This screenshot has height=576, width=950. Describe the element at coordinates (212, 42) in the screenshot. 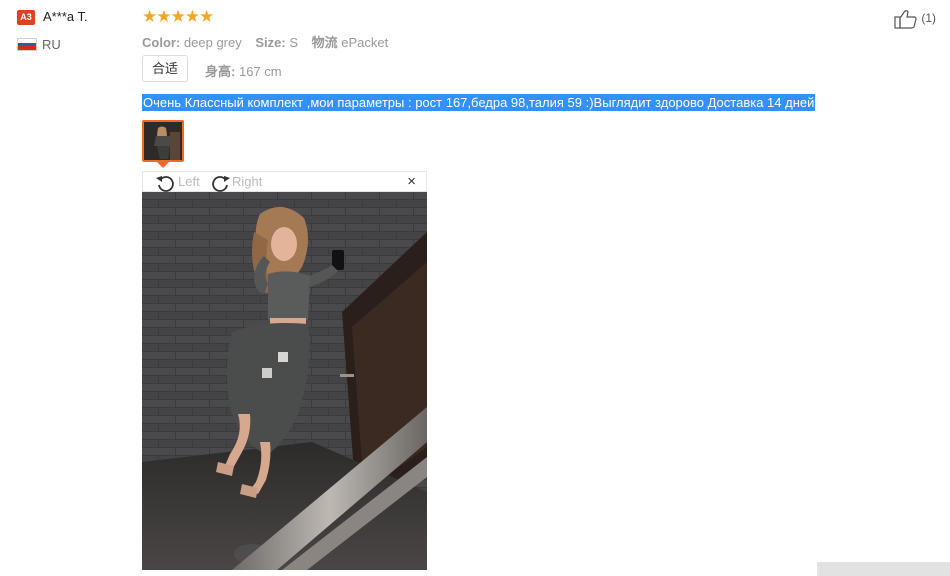

I see `color-value: deep grey` at that location.